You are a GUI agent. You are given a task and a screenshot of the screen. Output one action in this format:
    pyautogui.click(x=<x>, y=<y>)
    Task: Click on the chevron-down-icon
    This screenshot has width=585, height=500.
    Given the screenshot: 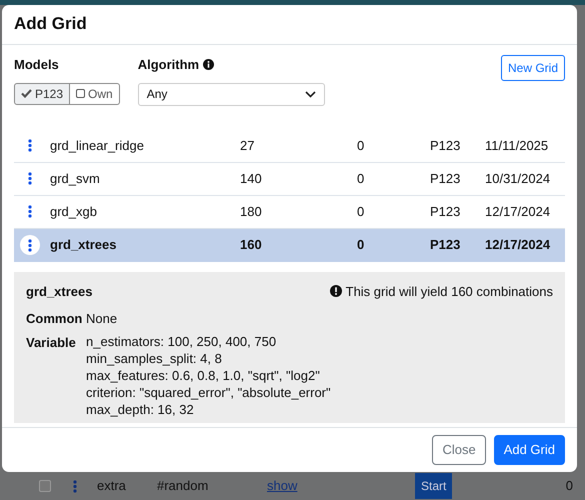 What is the action you would take?
    pyautogui.click(x=310, y=94)
    